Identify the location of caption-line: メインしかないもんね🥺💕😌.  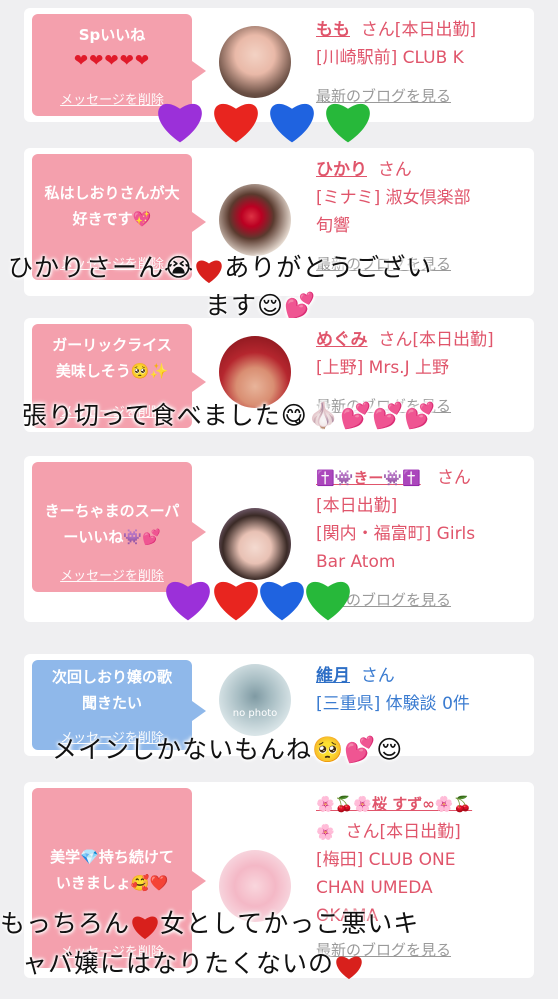
(227, 750).